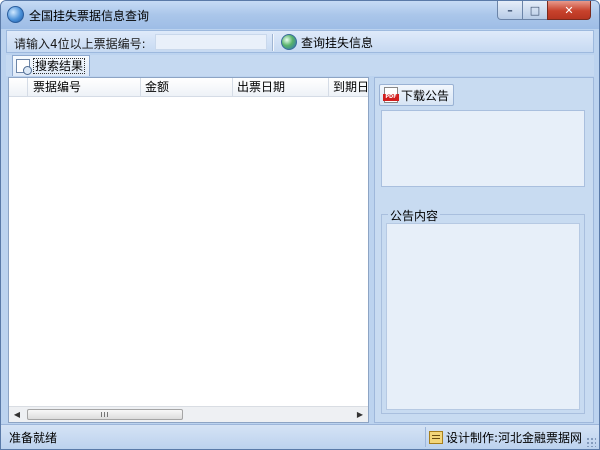 This screenshot has height=450, width=600. I want to click on resize-grip-icon, so click(591, 442).